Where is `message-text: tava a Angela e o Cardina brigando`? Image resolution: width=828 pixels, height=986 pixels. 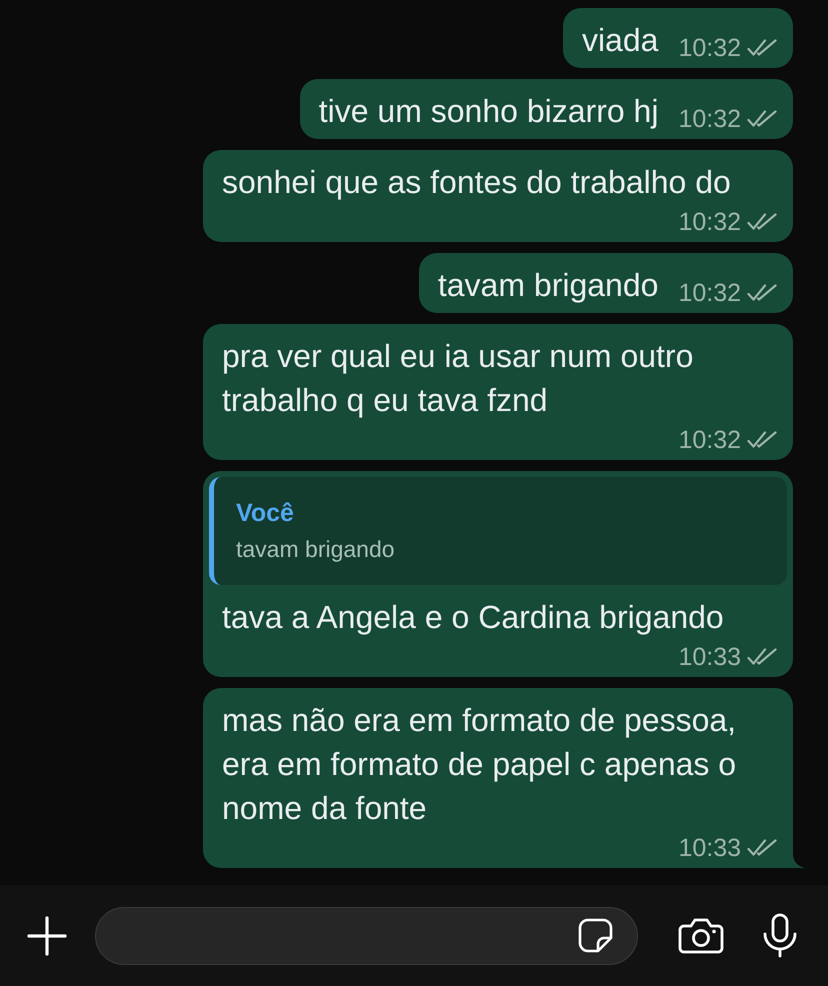 message-text: tava a Angela e o Cardina brigando is located at coordinates (473, 617).